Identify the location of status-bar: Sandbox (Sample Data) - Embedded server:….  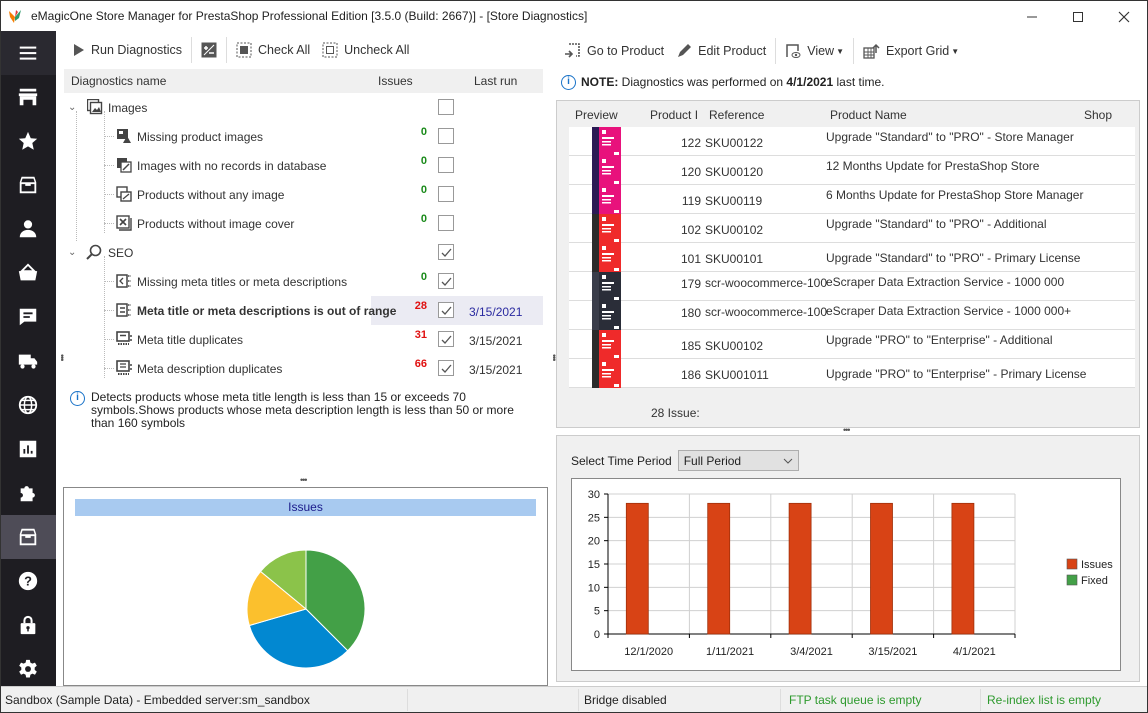
(574, 699).